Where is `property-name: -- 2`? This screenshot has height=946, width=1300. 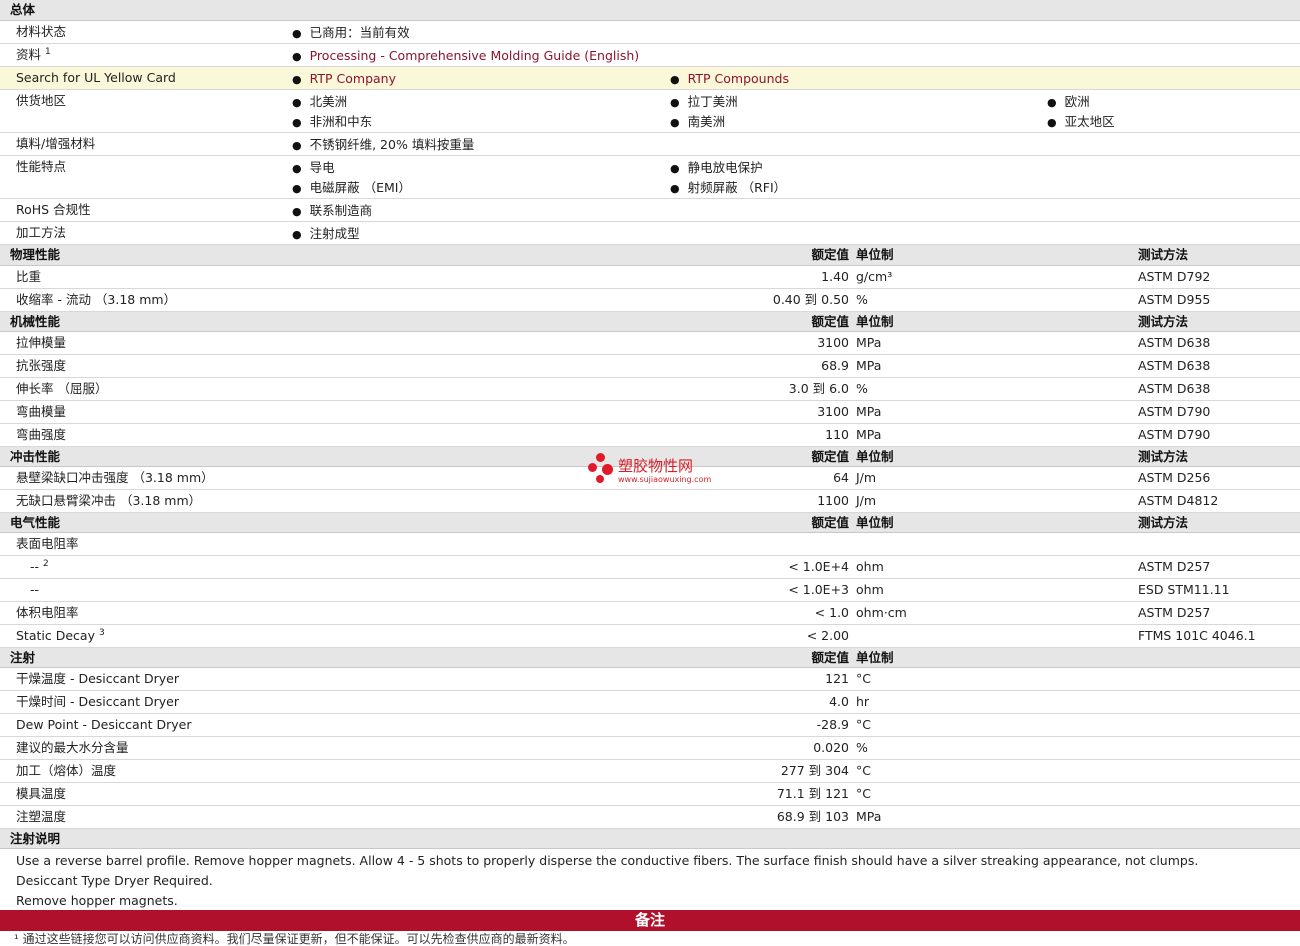
property-name: -- 2 is located at coordinates (39, 566).